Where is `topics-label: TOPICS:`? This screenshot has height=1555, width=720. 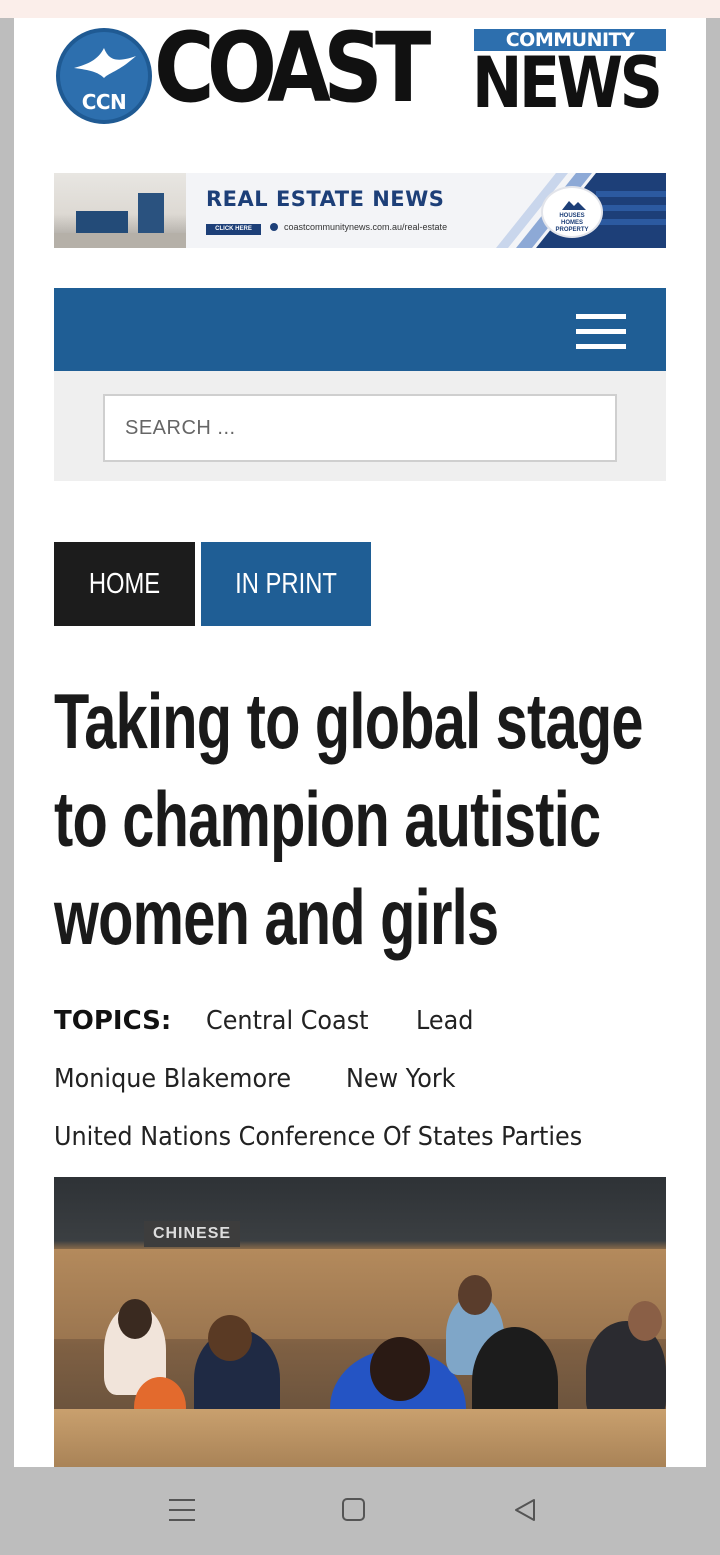
topics-label: TOPICS: is located at coordinates (113, 1021).